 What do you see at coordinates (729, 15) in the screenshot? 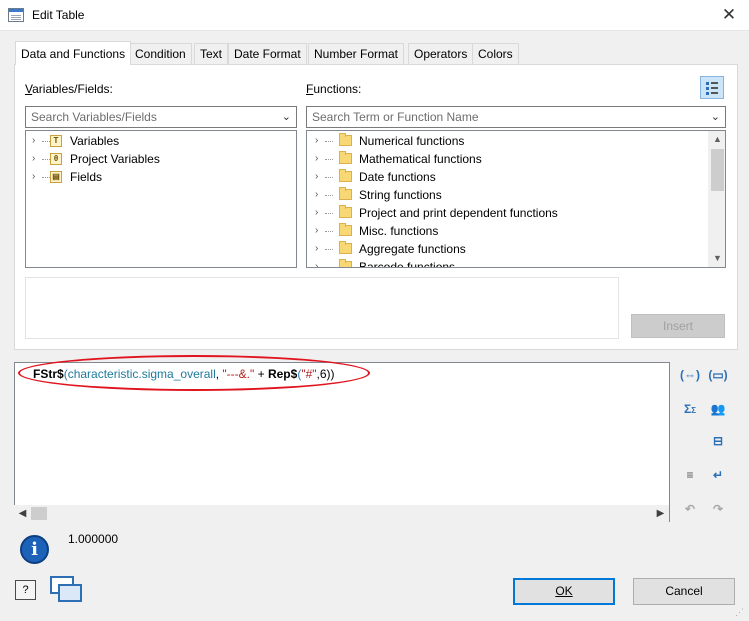
I see `close-icon: ✕` at bounding box center [729, 15].